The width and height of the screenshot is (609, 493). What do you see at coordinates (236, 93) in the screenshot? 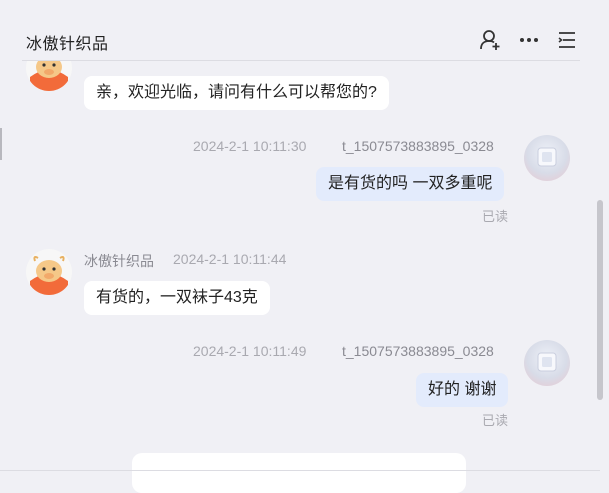
I see `message-bubble: 亲，欢迎光临，请问有什么可以帮您的?` at bounding box center [236, 93].